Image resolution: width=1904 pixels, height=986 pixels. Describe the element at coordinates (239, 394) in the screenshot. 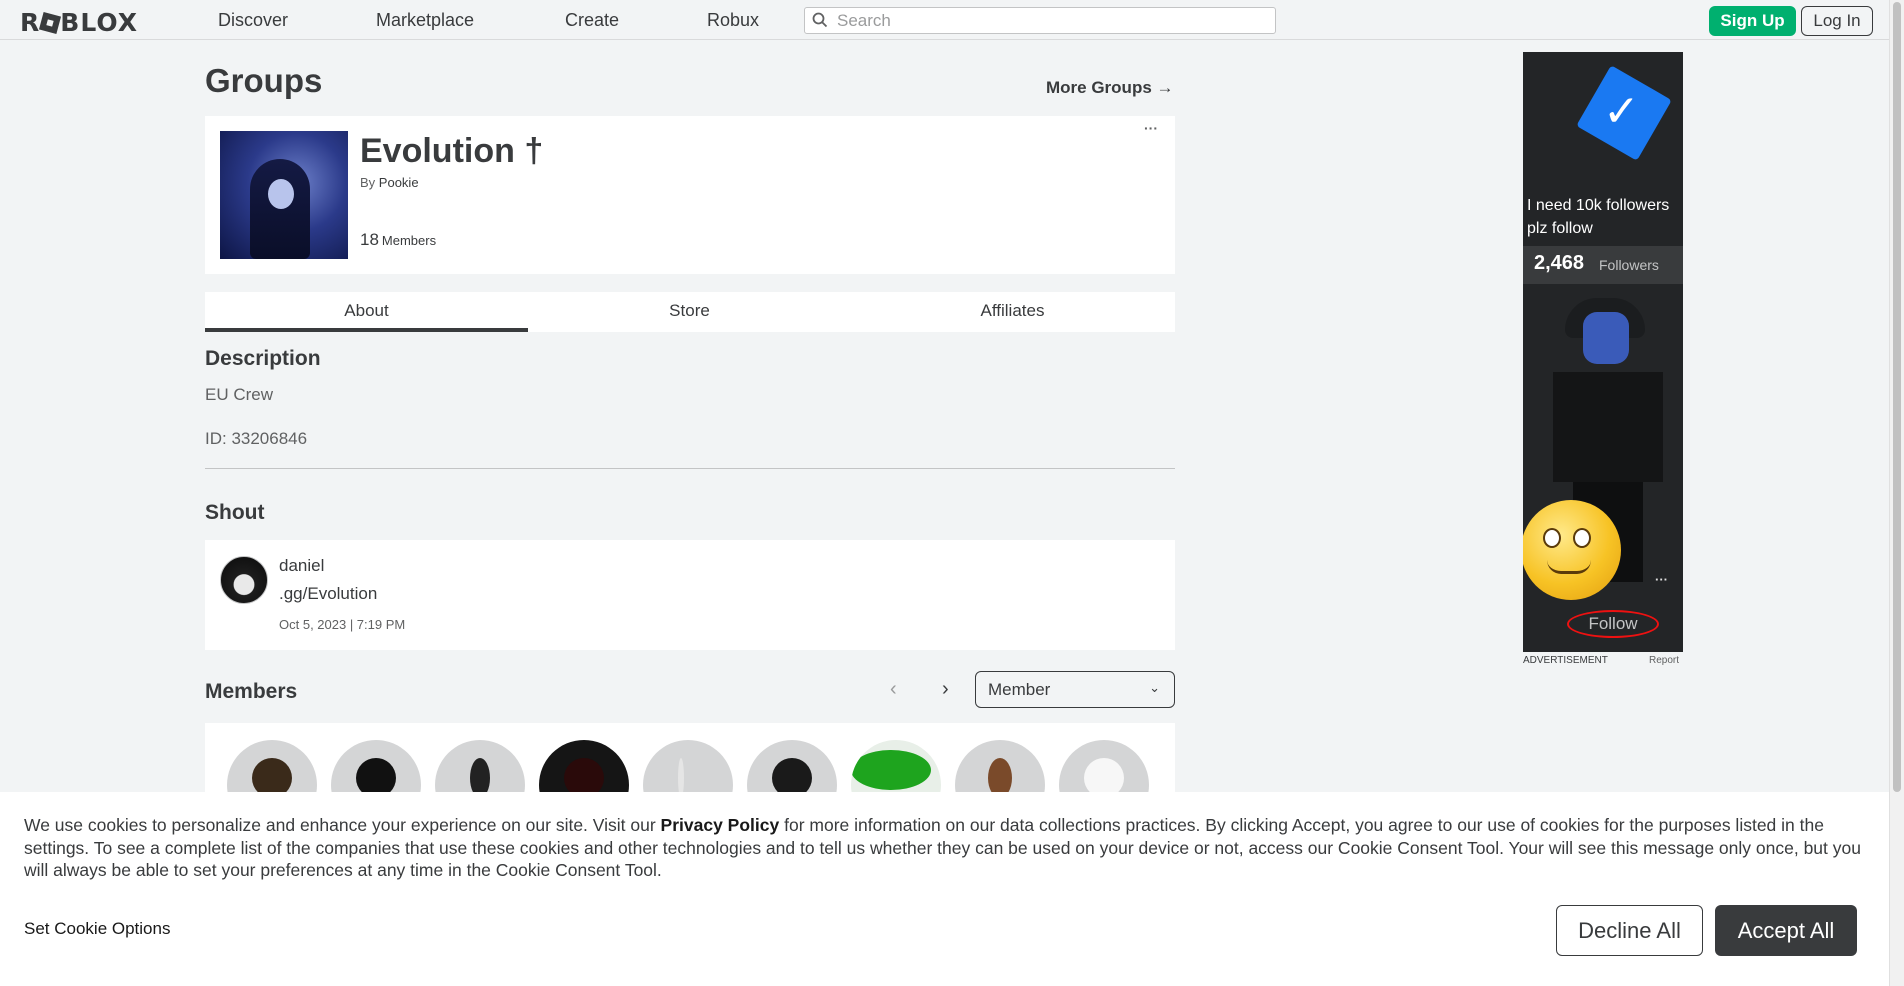

I see `group-description: EU Crew` at that location.